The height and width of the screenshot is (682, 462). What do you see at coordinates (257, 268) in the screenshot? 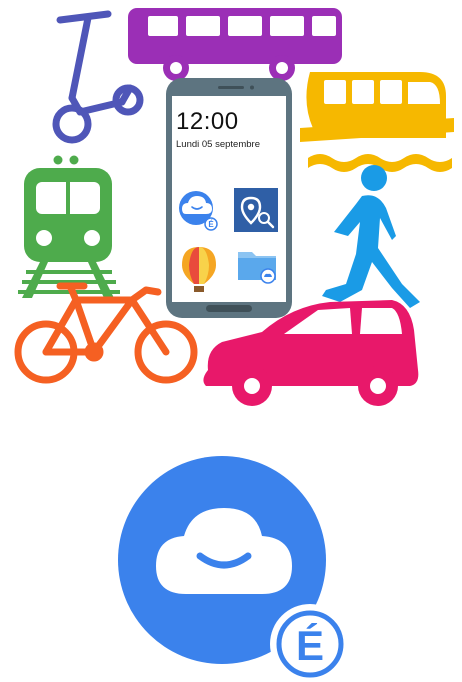
I see `app-folder-icon` at bounding box center [257, 268].